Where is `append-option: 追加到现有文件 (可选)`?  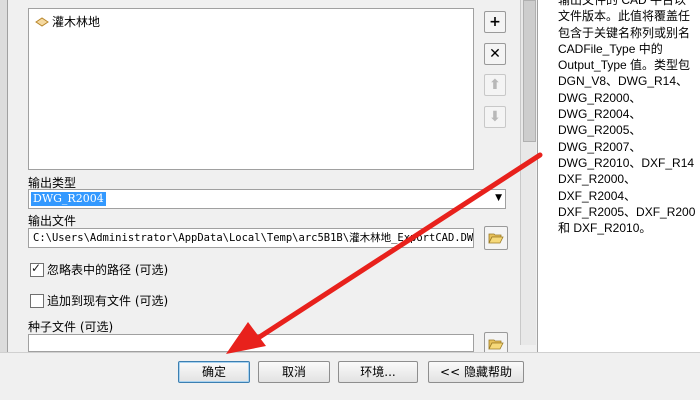 append-option: 追加到现有文件 (可选) is located at coordinates (99, 300).